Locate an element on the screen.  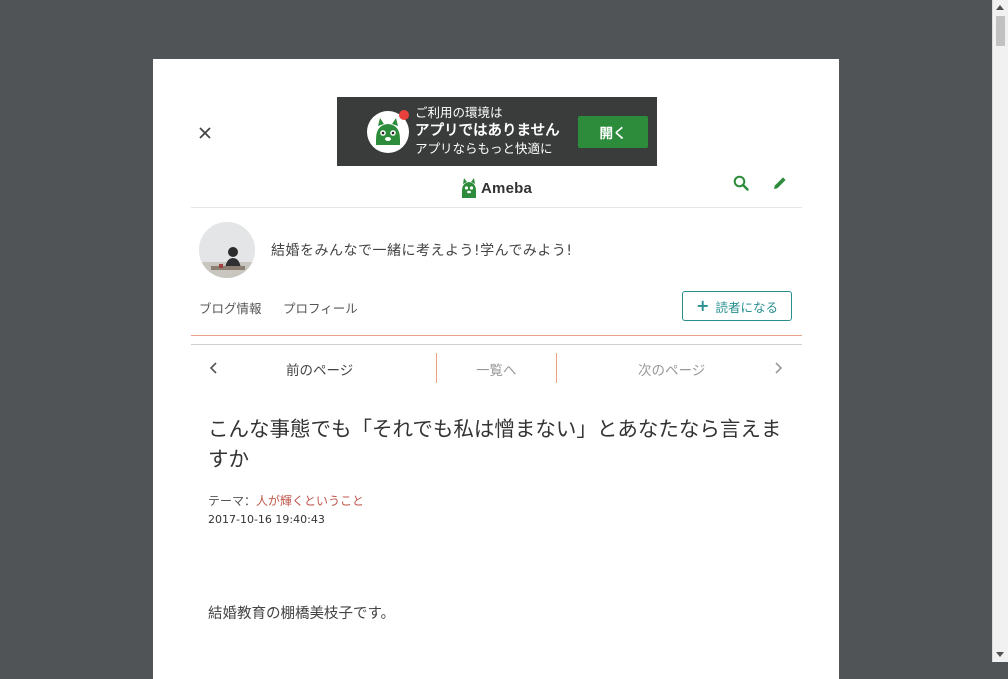
banner-line-2: アプリではありません is located at coordinates (487, 131).